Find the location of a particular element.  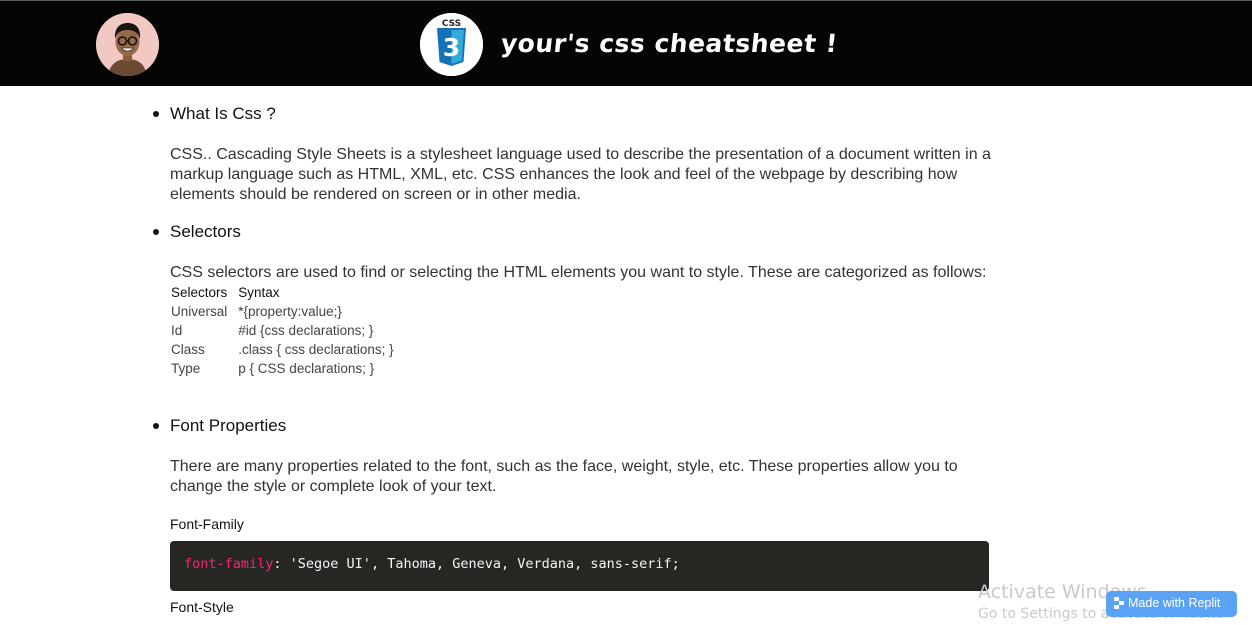

svg-text: CSS is located at coordinates (451, 24).